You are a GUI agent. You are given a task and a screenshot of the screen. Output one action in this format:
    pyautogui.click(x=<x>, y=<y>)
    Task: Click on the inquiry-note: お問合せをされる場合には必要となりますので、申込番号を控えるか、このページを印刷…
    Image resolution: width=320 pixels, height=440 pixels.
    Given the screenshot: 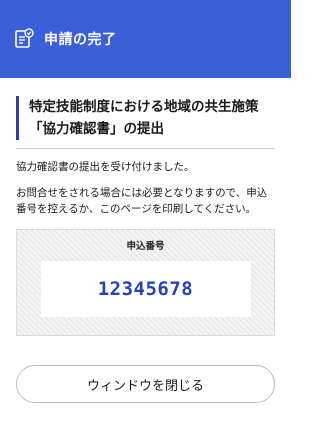 What is the action you would take?
    pyautogui.click(x=142, y=201)
    